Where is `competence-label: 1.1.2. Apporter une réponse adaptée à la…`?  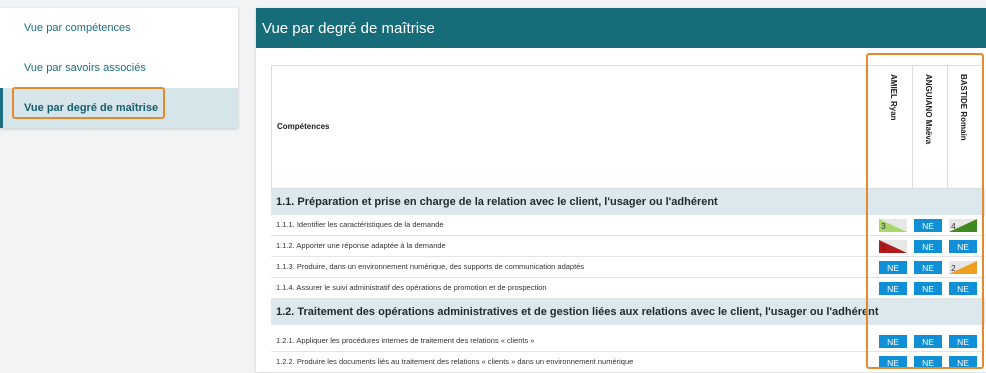 competence-label: 1.1.2. Apporter une réponse adaptée à la… is located at coordinates (361, 245).